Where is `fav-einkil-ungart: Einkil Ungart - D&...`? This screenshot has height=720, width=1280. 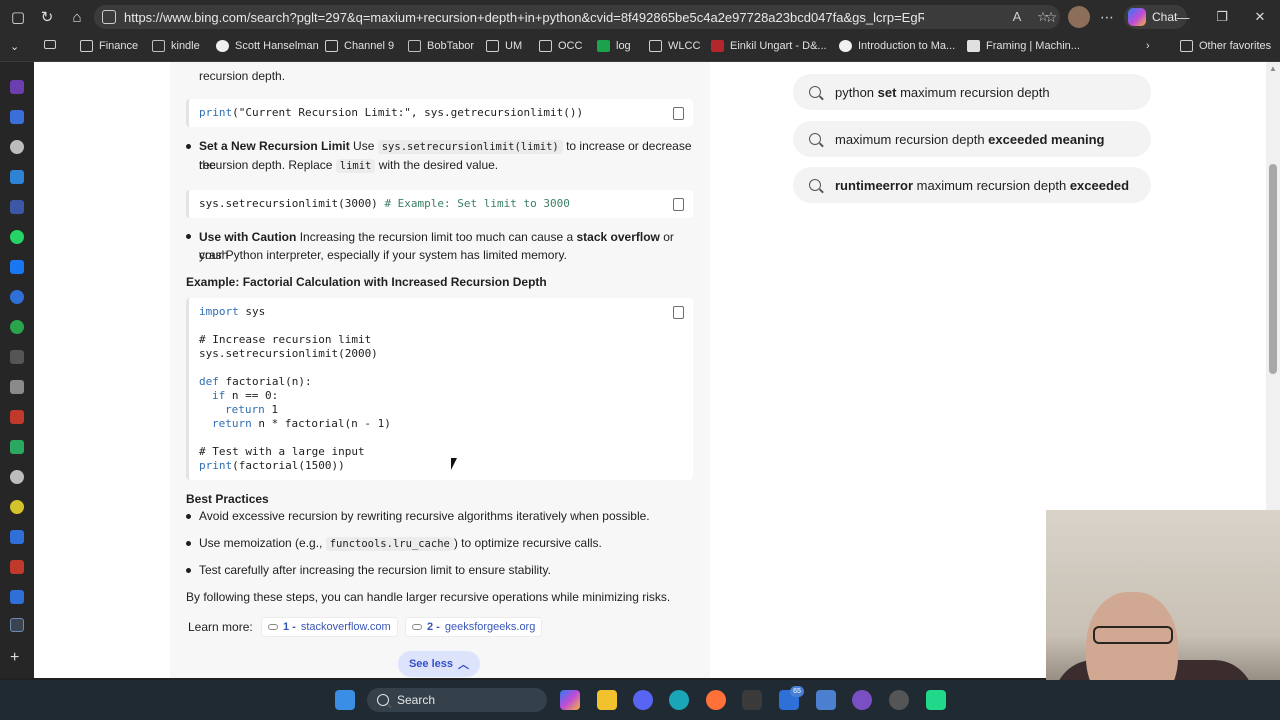
fav-einkil-ungart: Einkil Ungart - D&... is located at coordinates (769, 46).